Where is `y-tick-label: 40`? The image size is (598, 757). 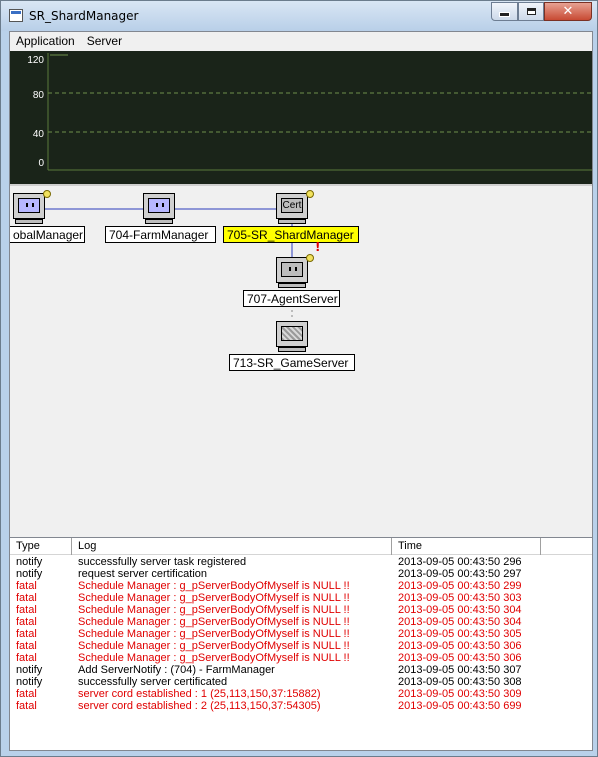
y-tick-label: 40 is located at coordinates (39, 134).